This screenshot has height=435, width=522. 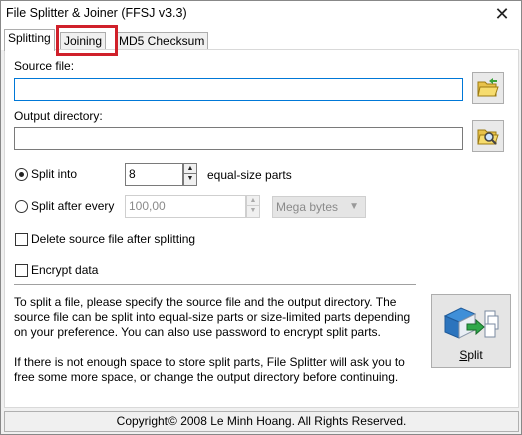 I want to click on split-after-every-label: Split after every, so click(x=73, y=206).